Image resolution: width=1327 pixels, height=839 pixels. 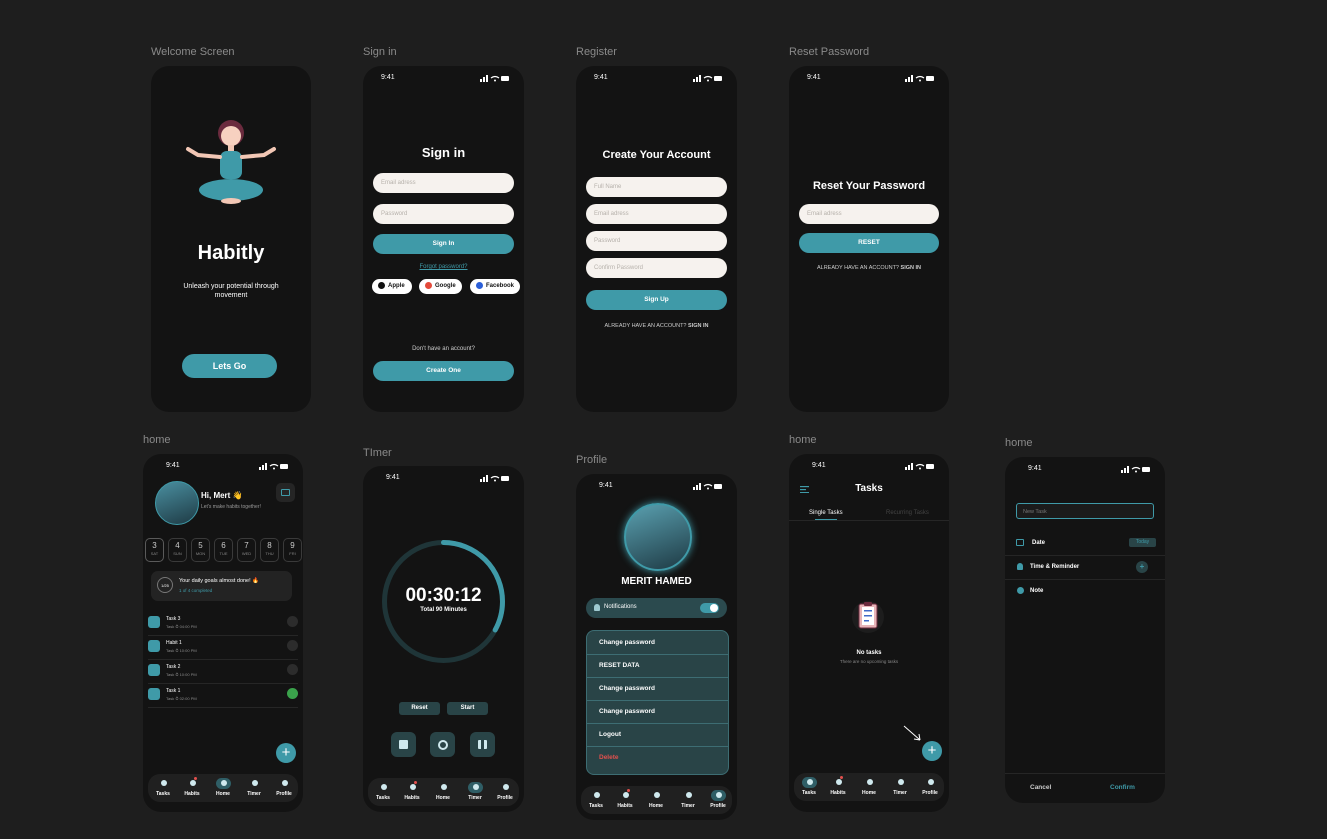 I want to click on time-reminder-row: Time & Reminder +, so click(x=1085, y=567).